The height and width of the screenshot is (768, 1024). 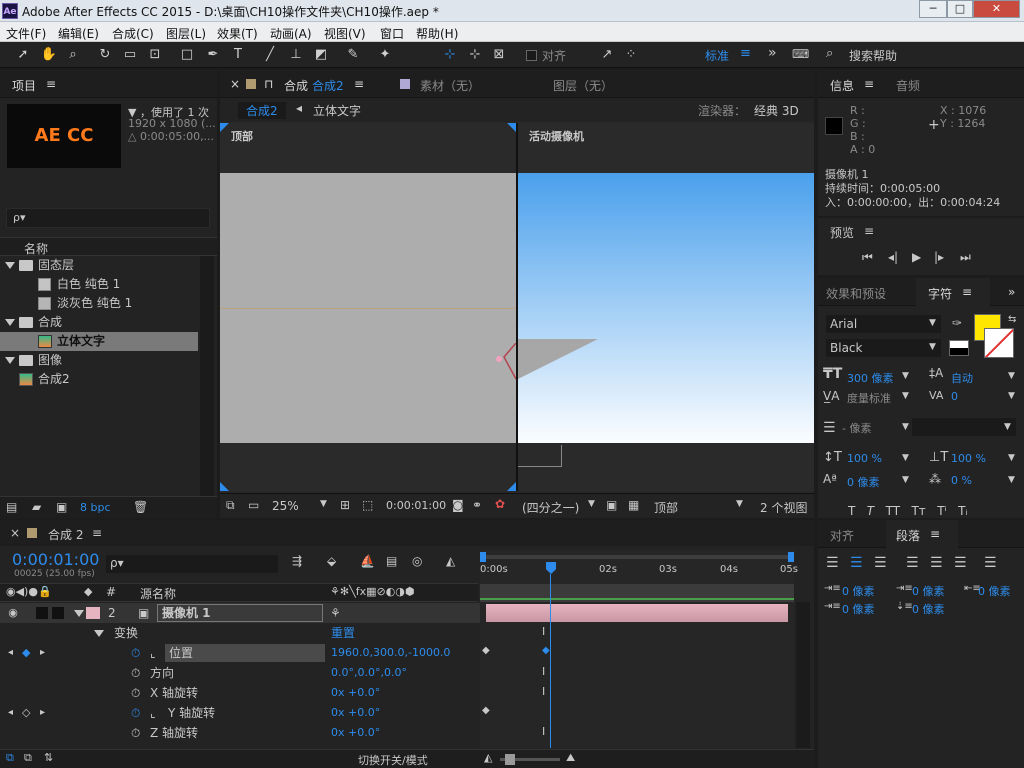 I want to click on property-row-y-rotation: ◂ ◇ ▸ ⏱ ⌞ Y 轴旋转 0x +0.0°, so click(x=240, y=713).